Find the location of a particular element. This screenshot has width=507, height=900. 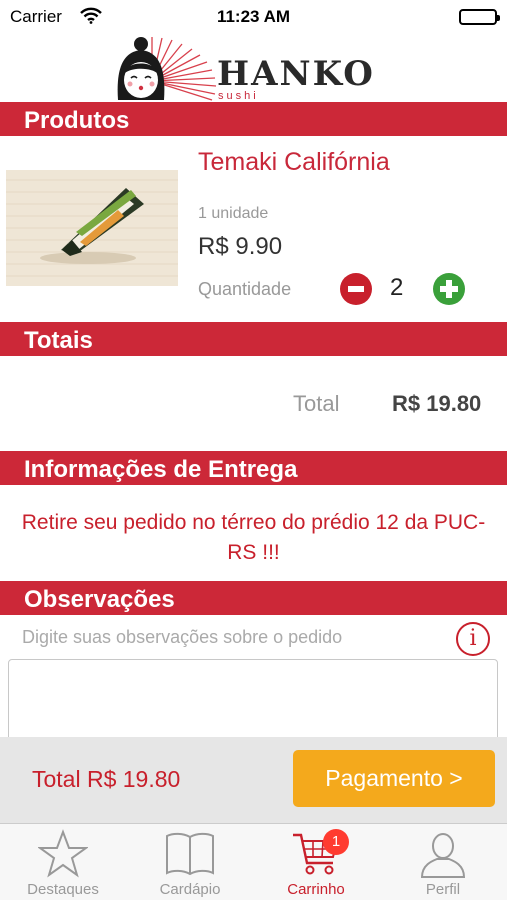

tab-perfil: Perfil is located at coordinates (443, 862).